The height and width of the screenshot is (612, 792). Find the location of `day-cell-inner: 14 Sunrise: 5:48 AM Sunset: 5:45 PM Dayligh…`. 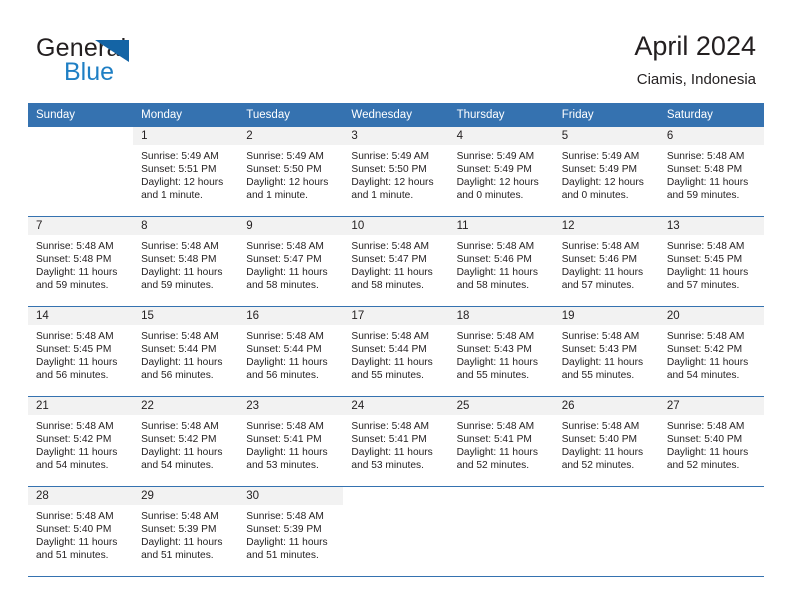

day-cell-inner: 14 Sunrise: 5:48 AM Sunset: 5:45 PM Dayligh… is located at coordinates (81, 351).